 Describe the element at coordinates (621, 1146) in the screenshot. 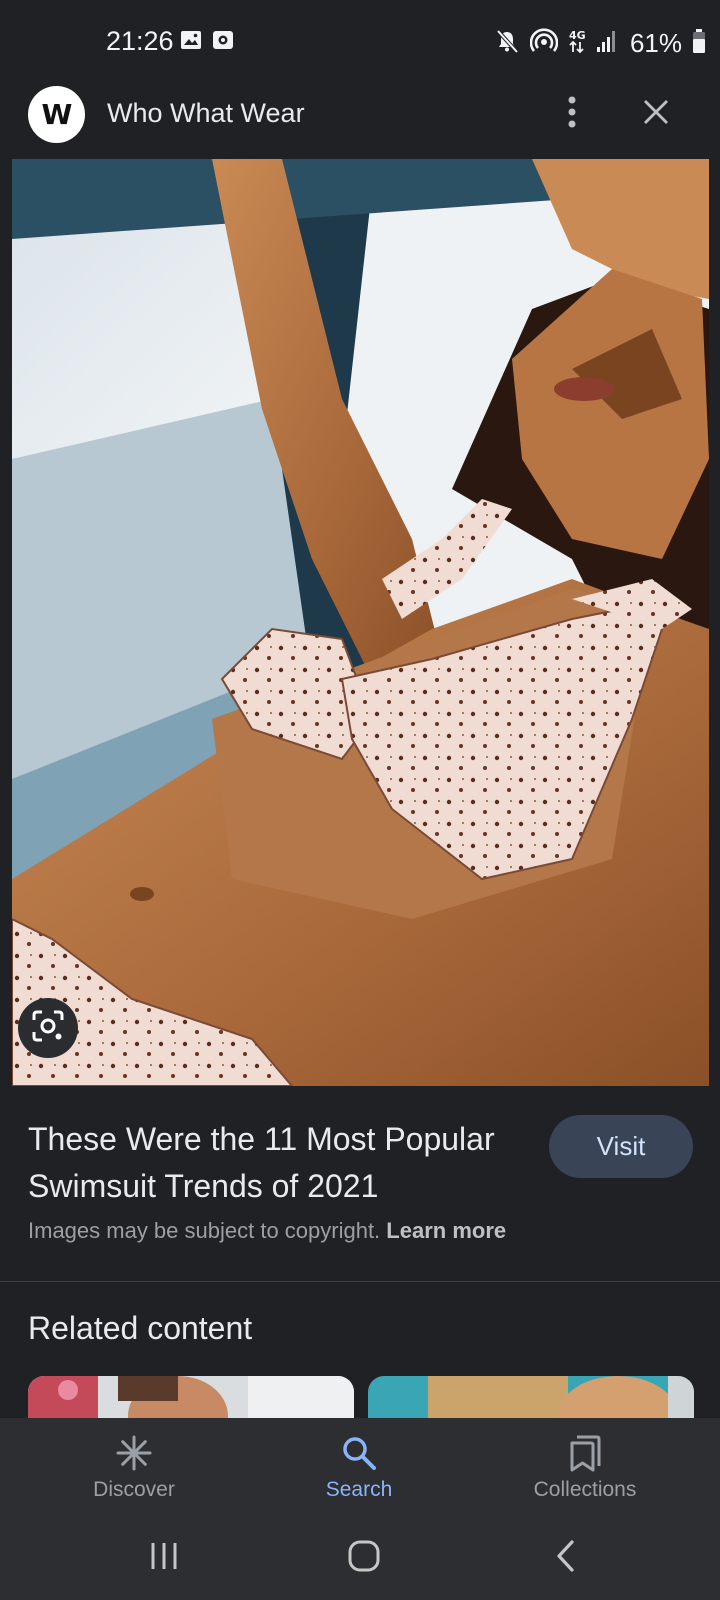

I see `visit-button: Visit` at that location.